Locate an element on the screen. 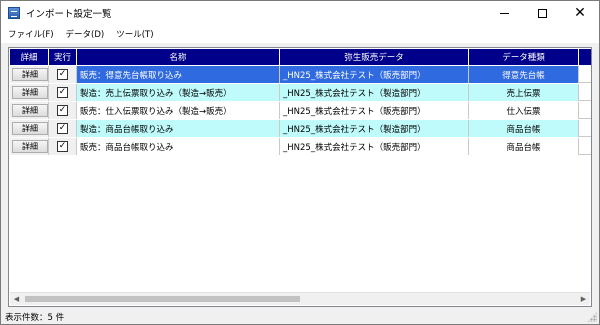 The height and width of the screenshot is (325, 600). minimize-icon is located at coordinates (504, 13).